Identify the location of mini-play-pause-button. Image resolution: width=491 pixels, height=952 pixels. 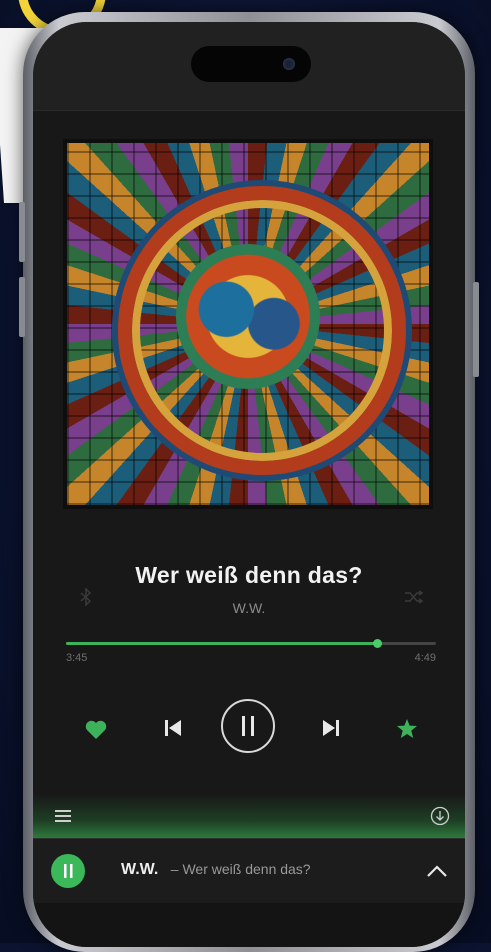
(68, 871).